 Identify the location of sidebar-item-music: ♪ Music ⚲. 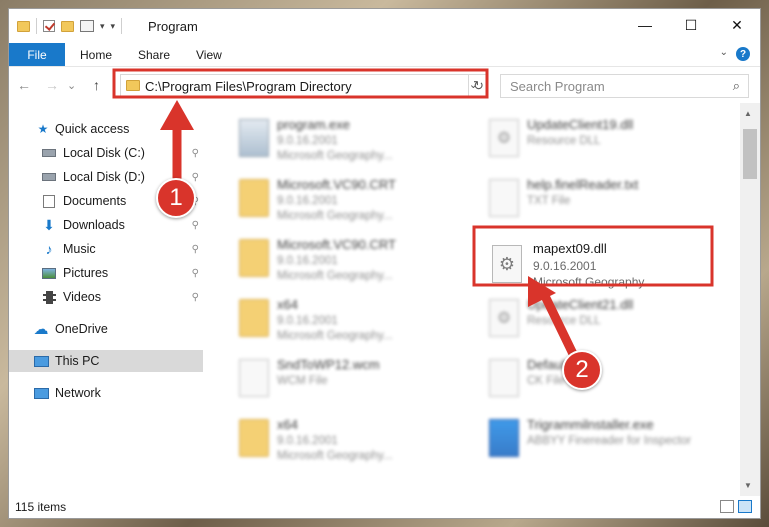
(106, 249).